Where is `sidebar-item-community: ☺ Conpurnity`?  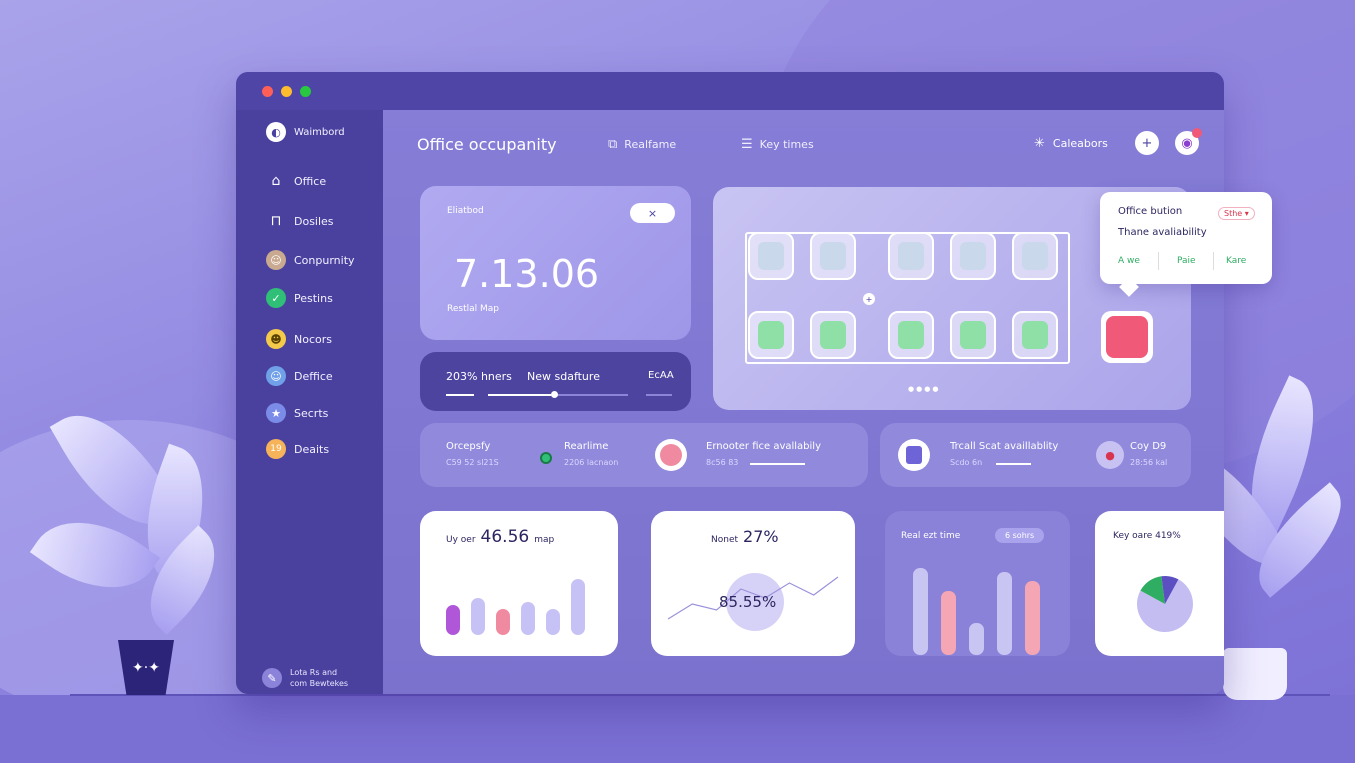 sidebar-item-community: ☺ Conpurnity is located at coordinates (310, 260).